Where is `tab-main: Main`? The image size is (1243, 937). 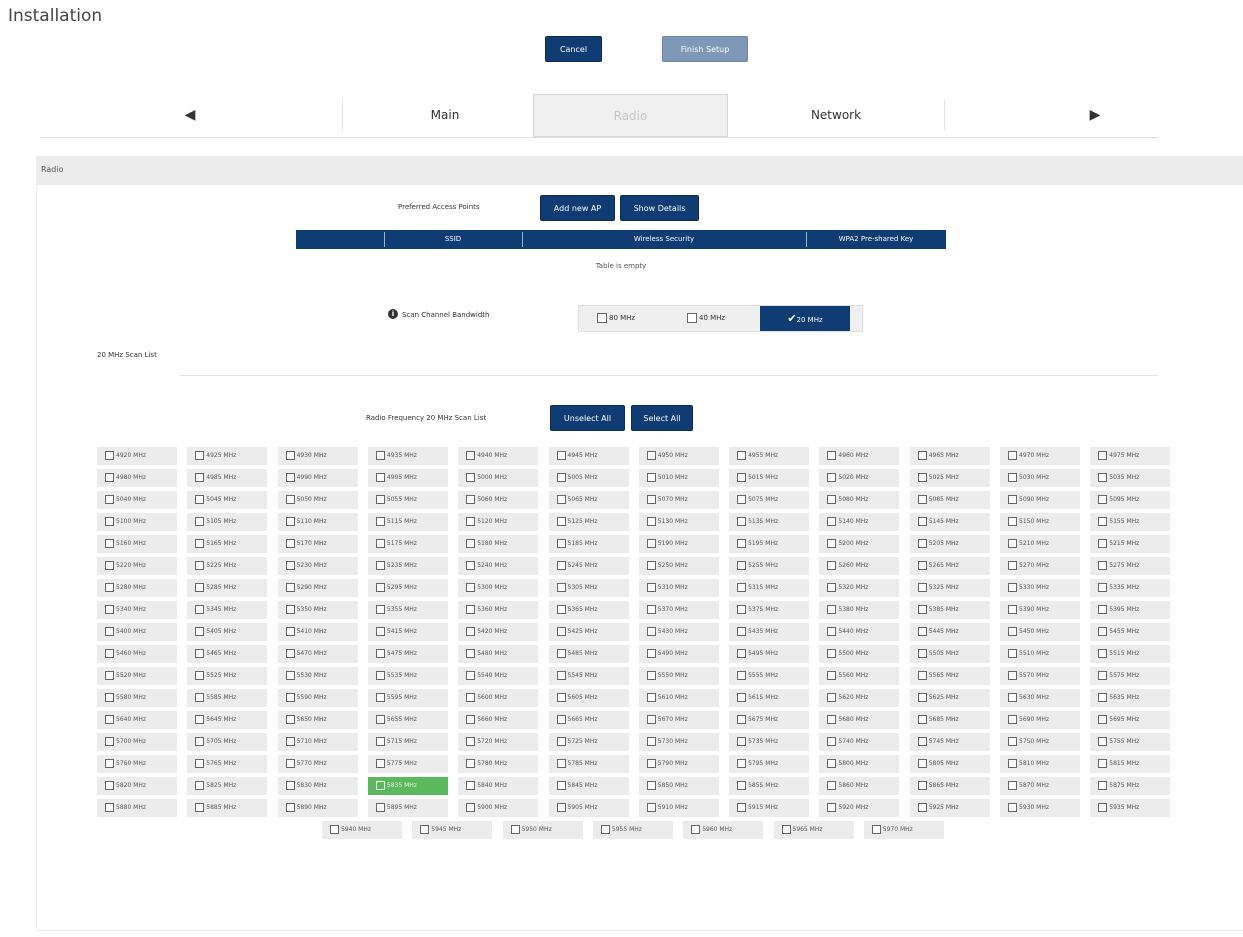 tab-main: Main is located at coordinates (445, 115).